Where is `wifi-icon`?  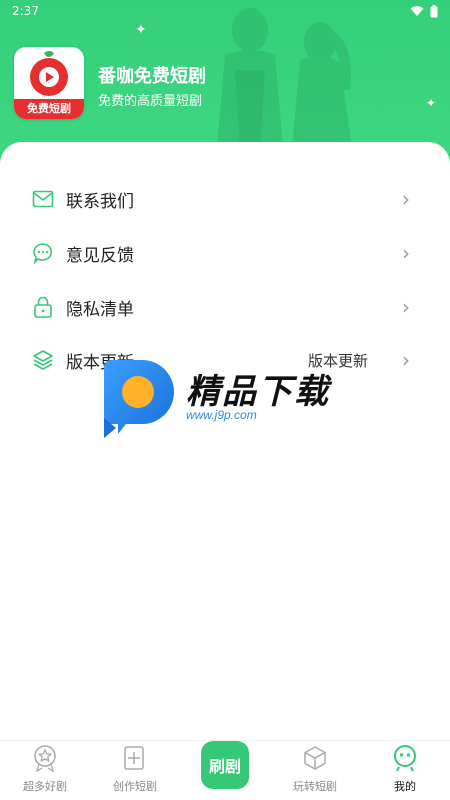
wifi-icon is located at coordinates (417, 11).